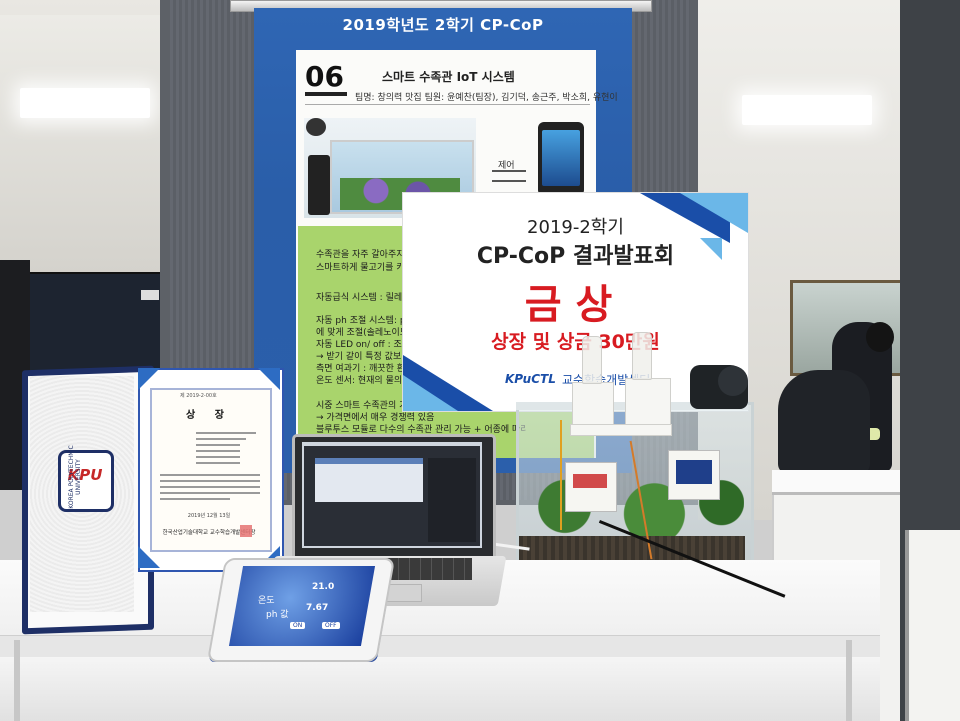 The width and height of the screenshot is (960, 721). Describe the element at coordinates (331, 625) in the screenshot. I see `tablet-off-button: OFF` at that location.